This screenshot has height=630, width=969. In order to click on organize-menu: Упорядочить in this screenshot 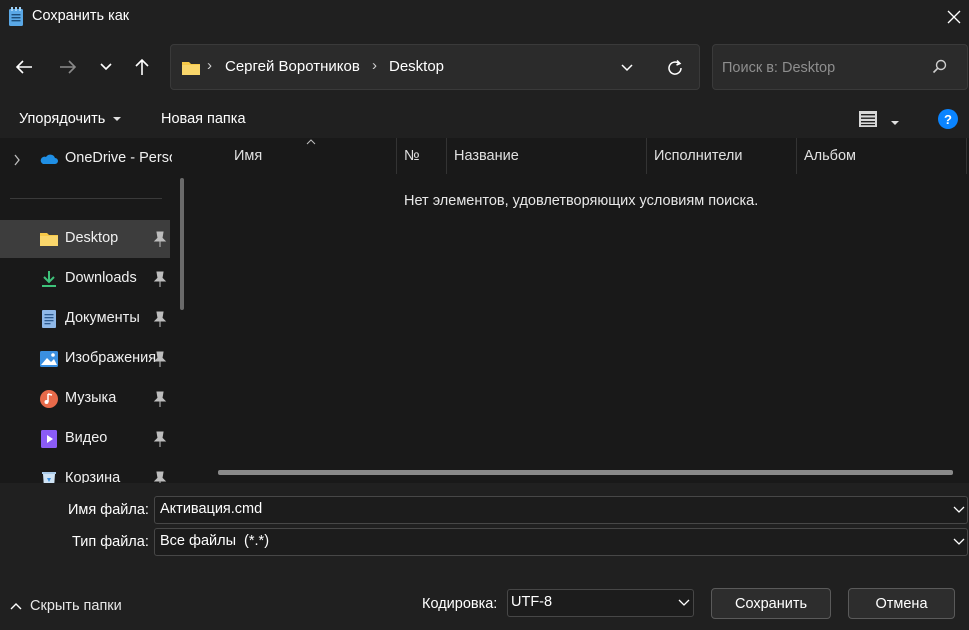, I will do `click(70, 119)`.